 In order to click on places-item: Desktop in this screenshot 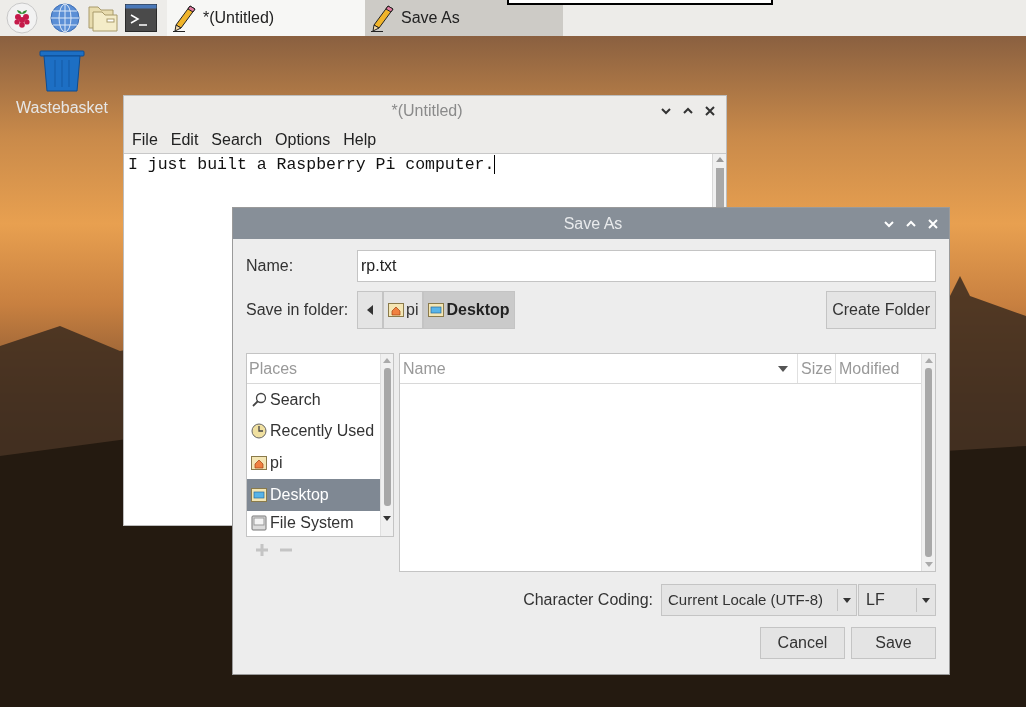, I will do `click(313, 495)`.